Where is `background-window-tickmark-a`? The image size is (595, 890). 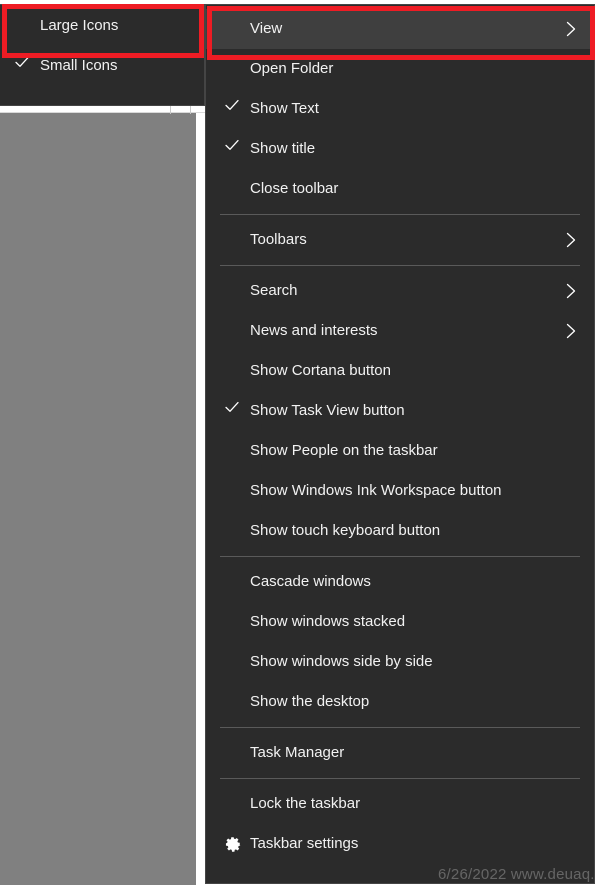 background-window-tickmark-a is located at coordinates (170, 109).